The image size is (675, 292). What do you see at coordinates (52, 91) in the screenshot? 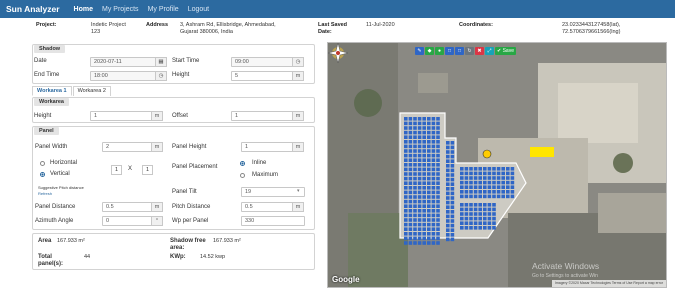
I see `tab-workarea-1: Workarea 1` at bounding box center [52, 91].